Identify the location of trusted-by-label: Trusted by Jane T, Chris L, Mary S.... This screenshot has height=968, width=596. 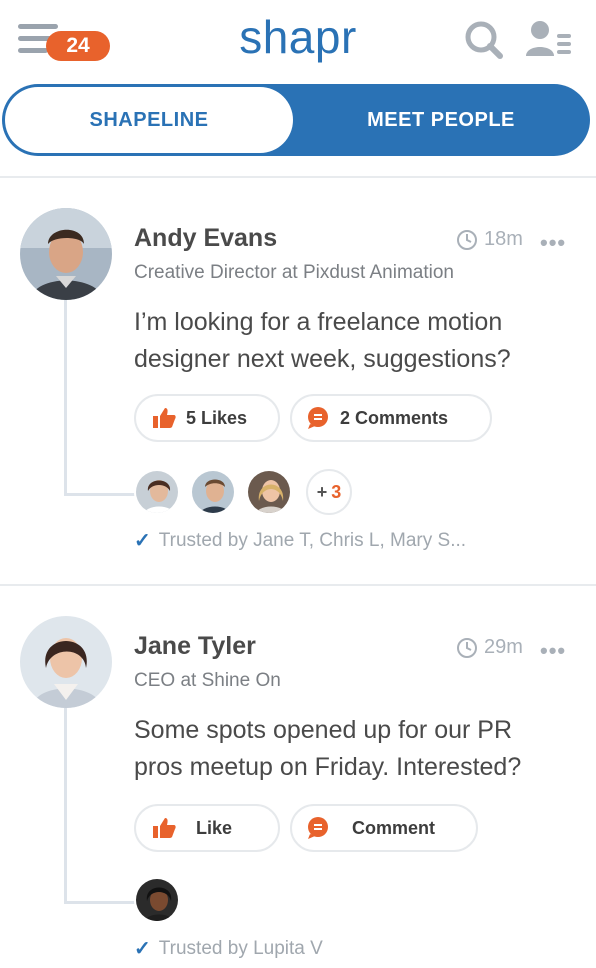
(312, 540).